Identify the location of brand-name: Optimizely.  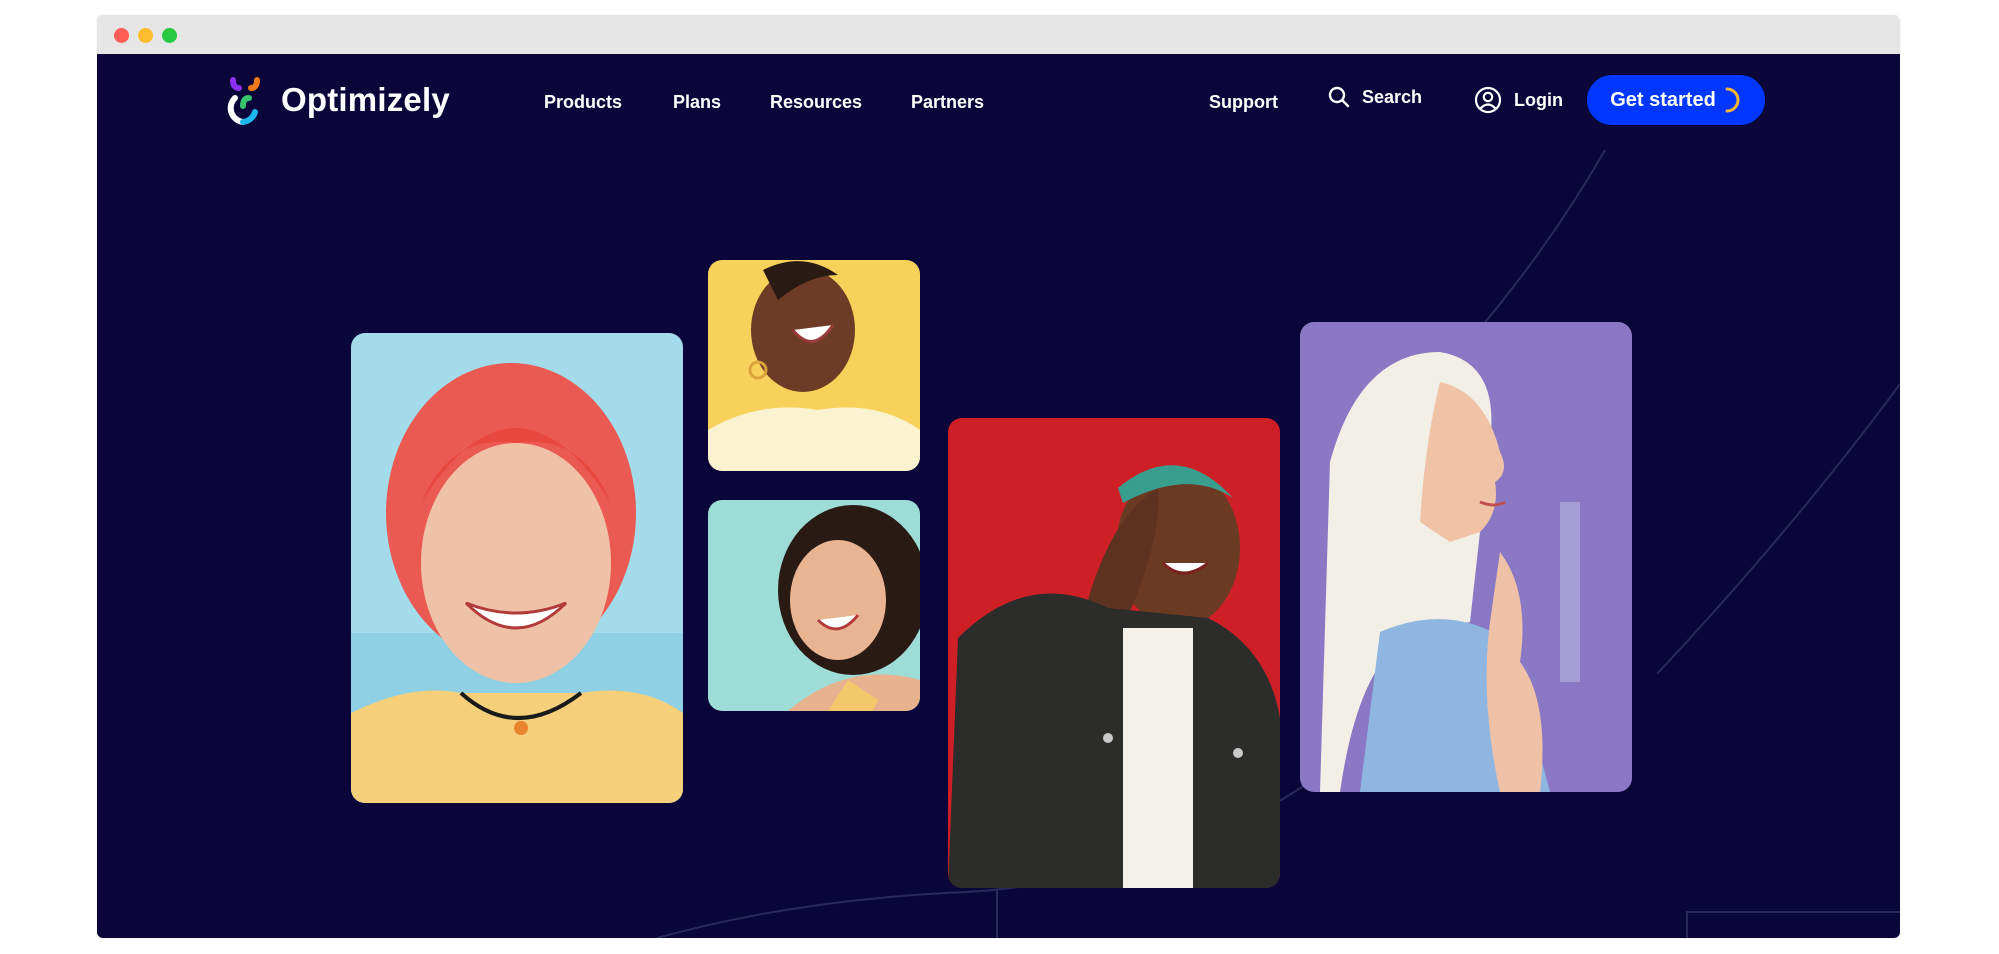
(365, 99).